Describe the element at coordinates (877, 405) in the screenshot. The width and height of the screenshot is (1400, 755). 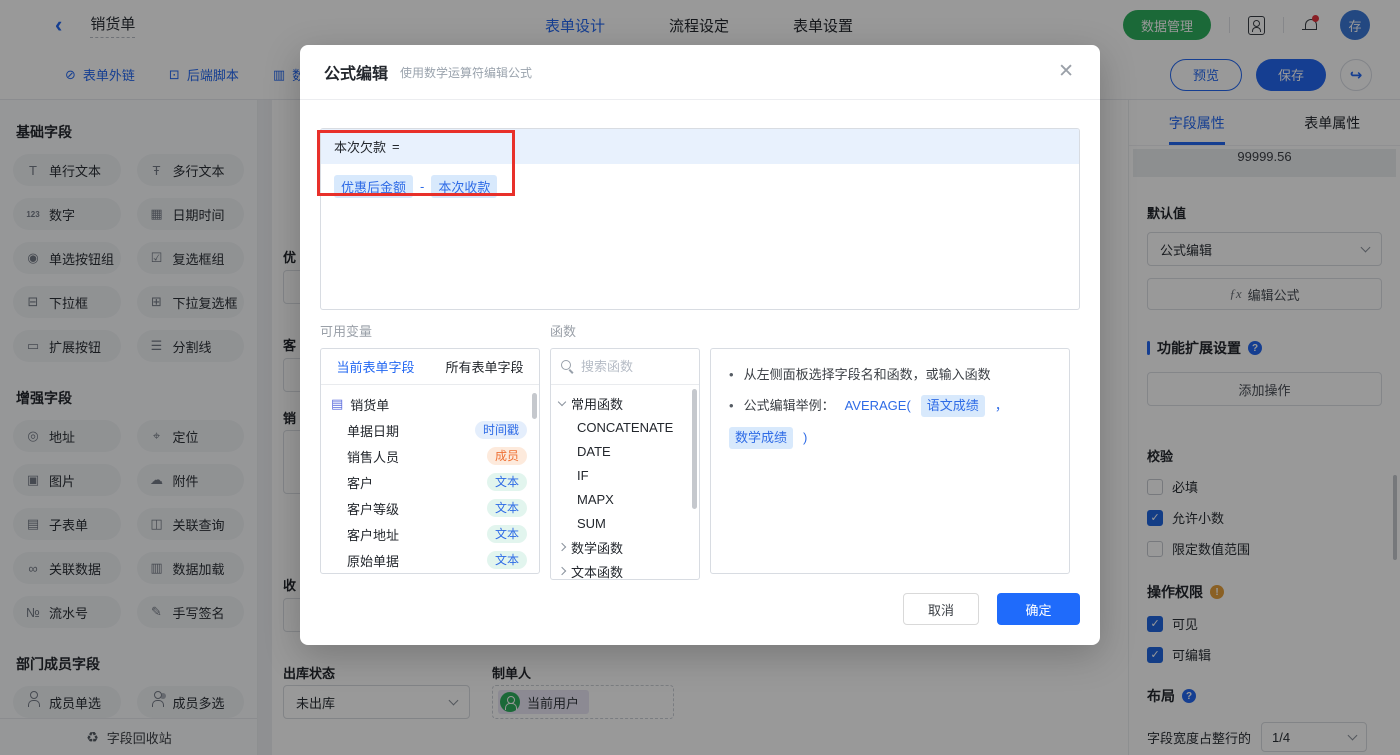
I see `help-example-function: AVERAGE(` at that location.